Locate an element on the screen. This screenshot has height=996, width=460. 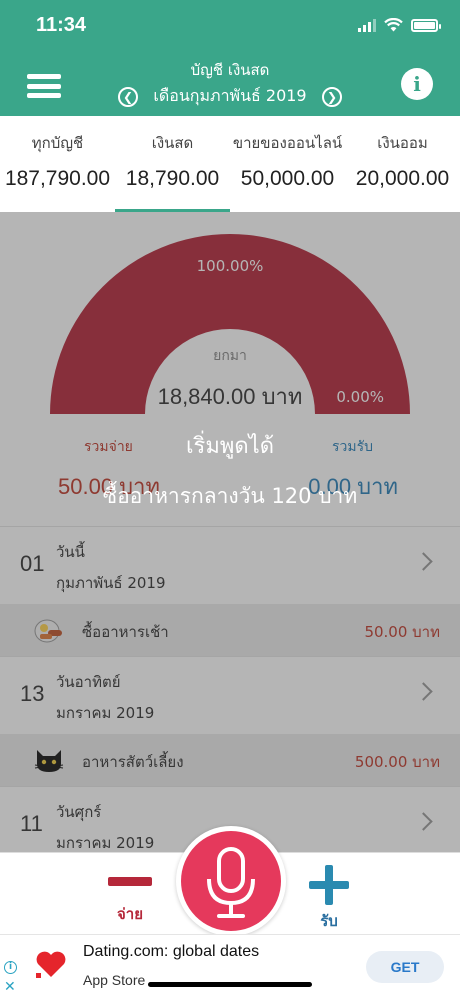
tab-name: เงินสด is located at coordinates (172, 143).